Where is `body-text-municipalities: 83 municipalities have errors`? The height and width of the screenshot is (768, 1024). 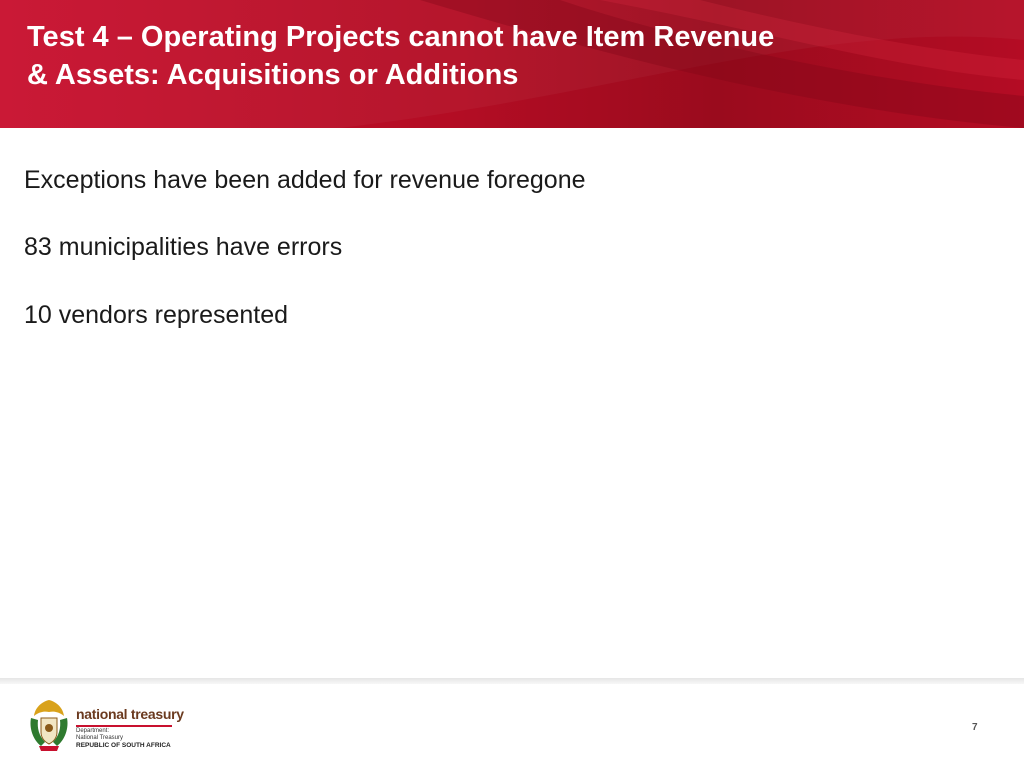
body-text-municipalities: 83 municipalities have errors is located at coordinates (183, 247).